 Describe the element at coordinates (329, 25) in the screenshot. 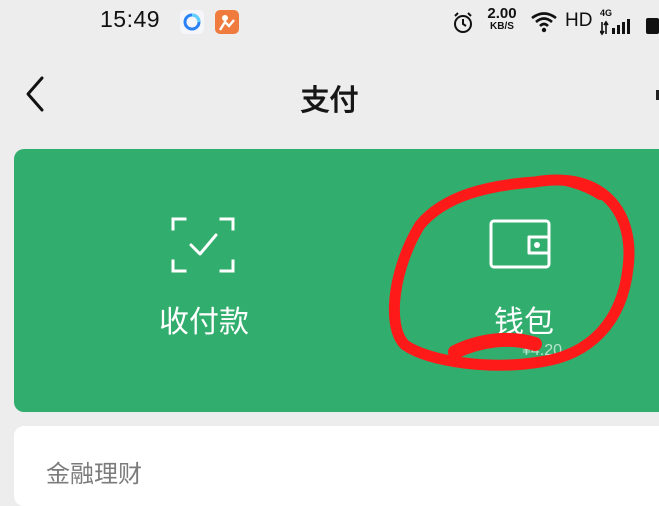

I see `status-bar: 15:49 2.00 KB/S HD 4G` at that location.